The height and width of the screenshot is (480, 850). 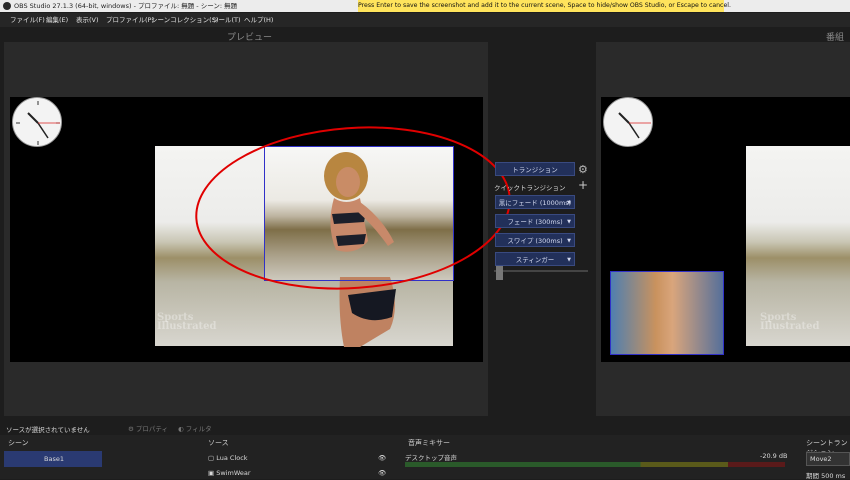 What do you see at coordinates (48, 430) in the screenshot?
I see `no-source-label: ソースが選択されていません` at bounding box center [48, 430].